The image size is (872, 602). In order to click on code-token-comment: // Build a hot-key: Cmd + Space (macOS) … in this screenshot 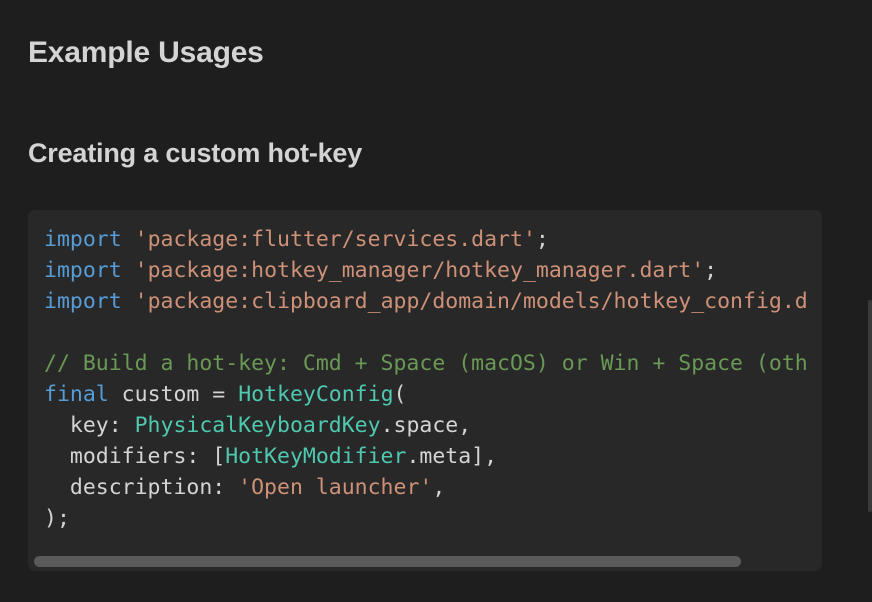, I will do `click(426, 363)`.